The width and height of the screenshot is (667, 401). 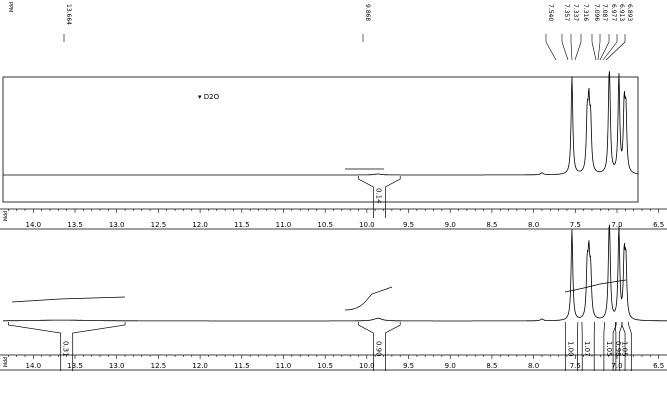 What do you see at coordinates (367, 12) in the screenshot?
I see `peak-label: 9.868` at bounding box center [367, 12].